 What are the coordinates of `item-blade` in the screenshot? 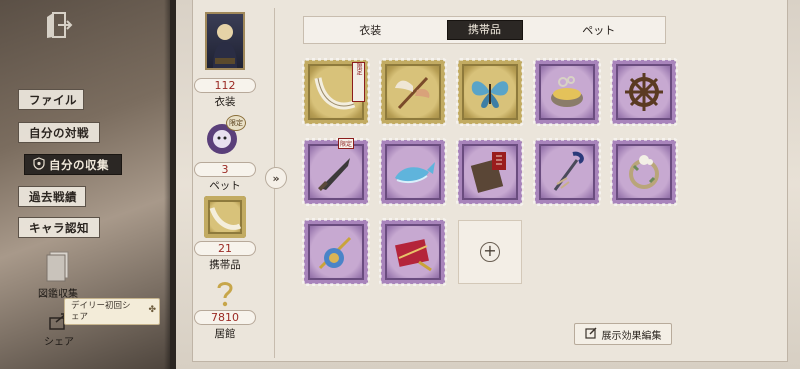 It's located at (336, 252).